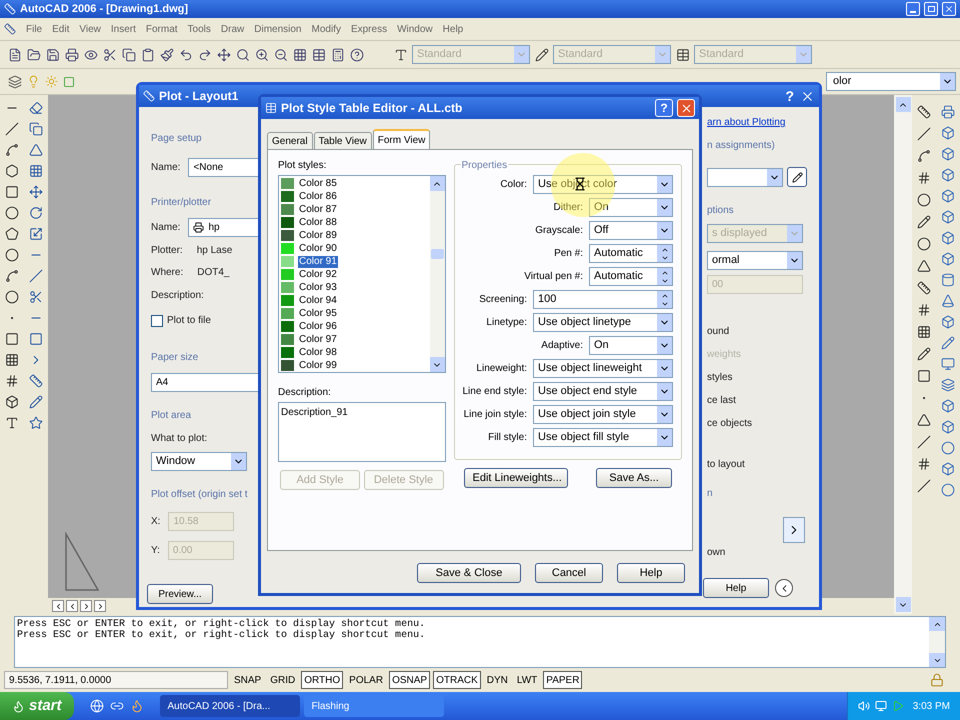  Describe the element at coordinates (401, 139) in the screenshot. I see `tab: Form View` at that location.